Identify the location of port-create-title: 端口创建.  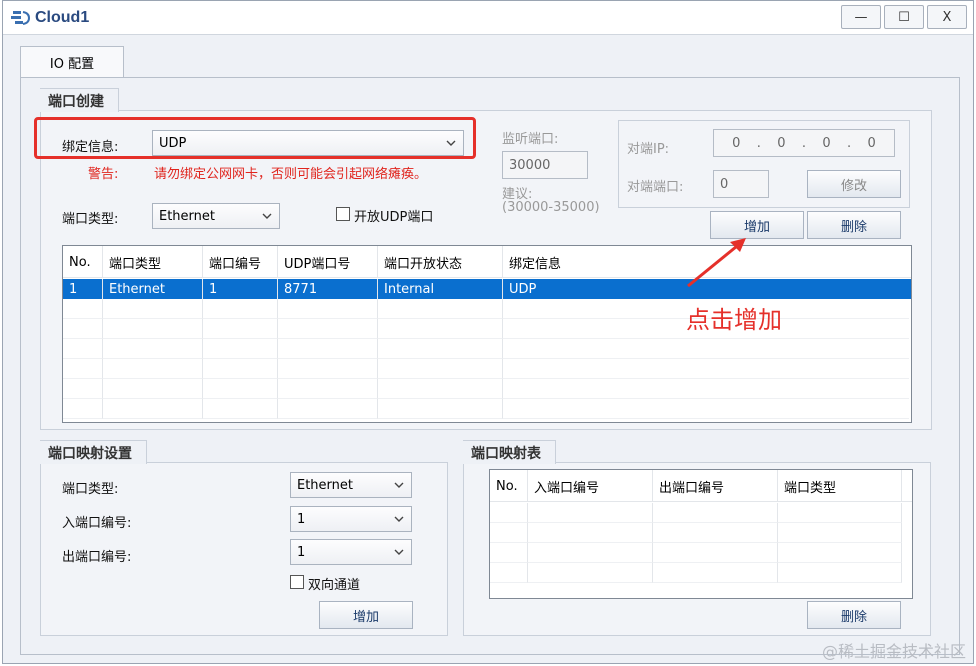
(79, 100).